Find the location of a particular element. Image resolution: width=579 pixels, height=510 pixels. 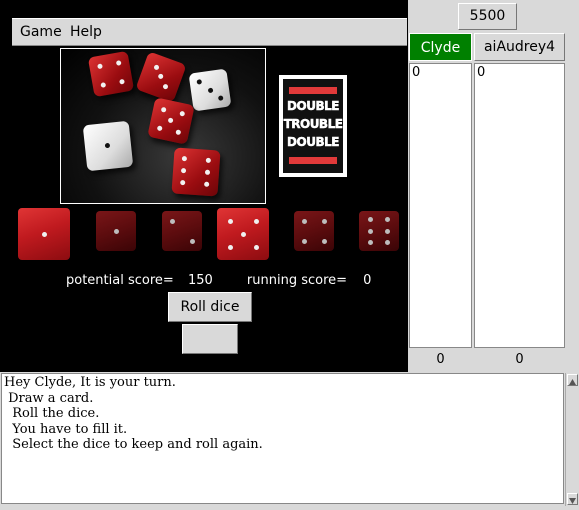

scroll-down-arrow-icon is located at coordinates (572, 499).